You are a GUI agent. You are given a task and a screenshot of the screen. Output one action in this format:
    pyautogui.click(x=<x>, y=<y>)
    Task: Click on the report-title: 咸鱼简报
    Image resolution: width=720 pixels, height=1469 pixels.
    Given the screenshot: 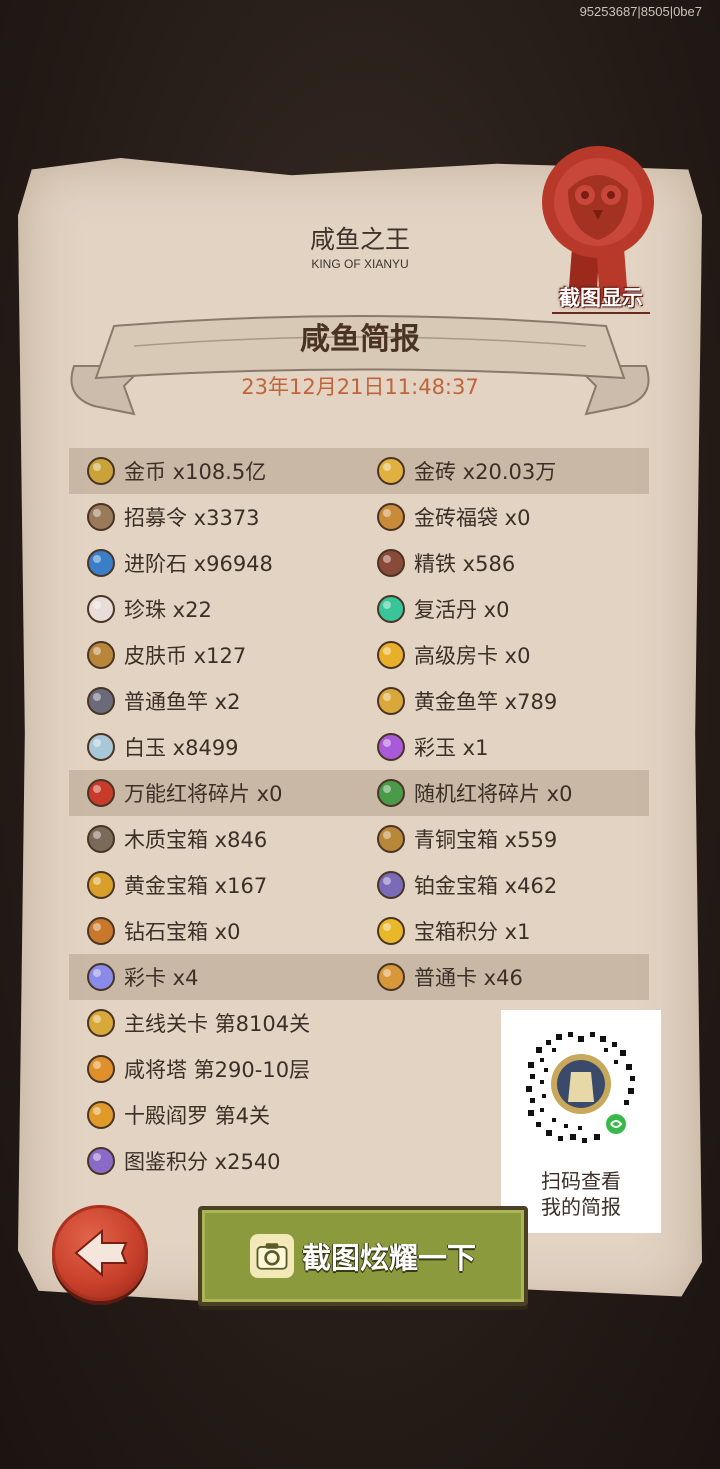 What is the action you would take?
    pyautogui.click(x=360, y=339)
    